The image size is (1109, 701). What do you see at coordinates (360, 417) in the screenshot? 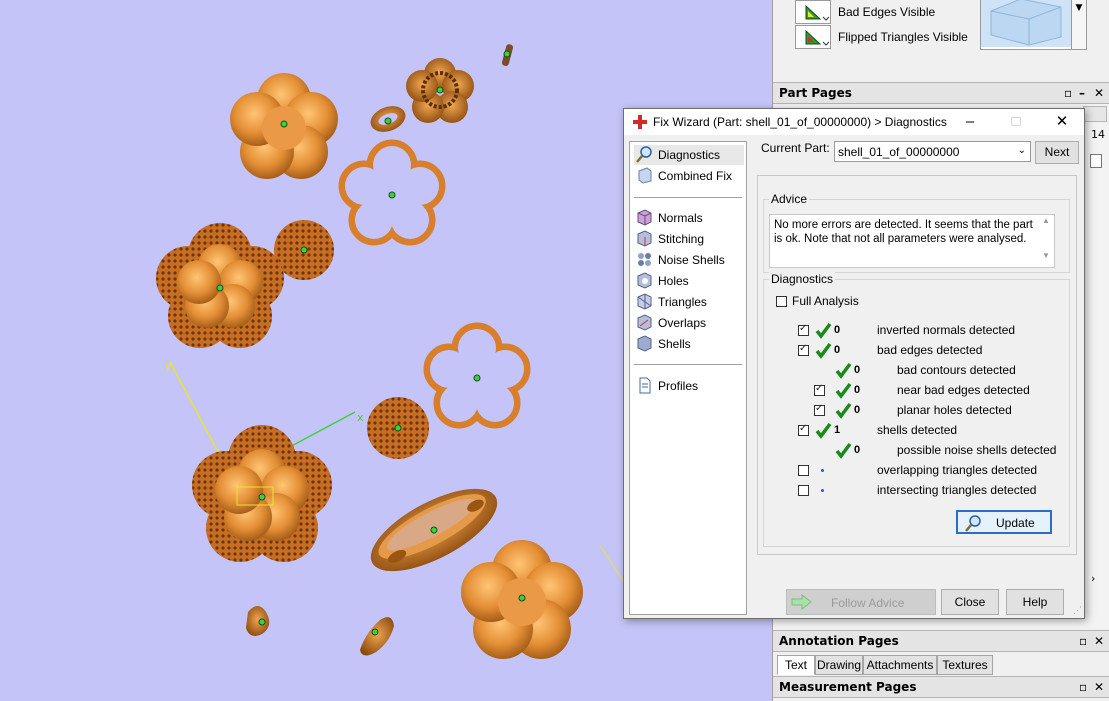
I see `axis-x-label: x` at bounding box center [360, 417].